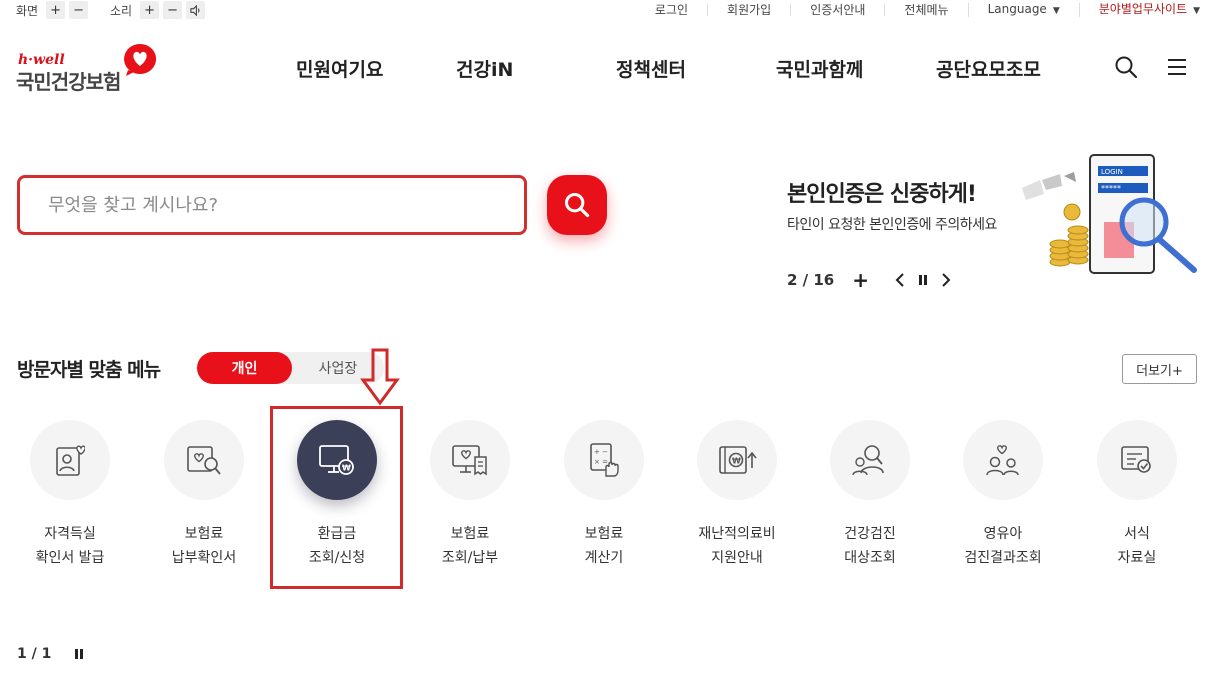  Describe the element at coordinates (244, 368) in the screenshot. I see `toggle-personal: 개인` at that location.